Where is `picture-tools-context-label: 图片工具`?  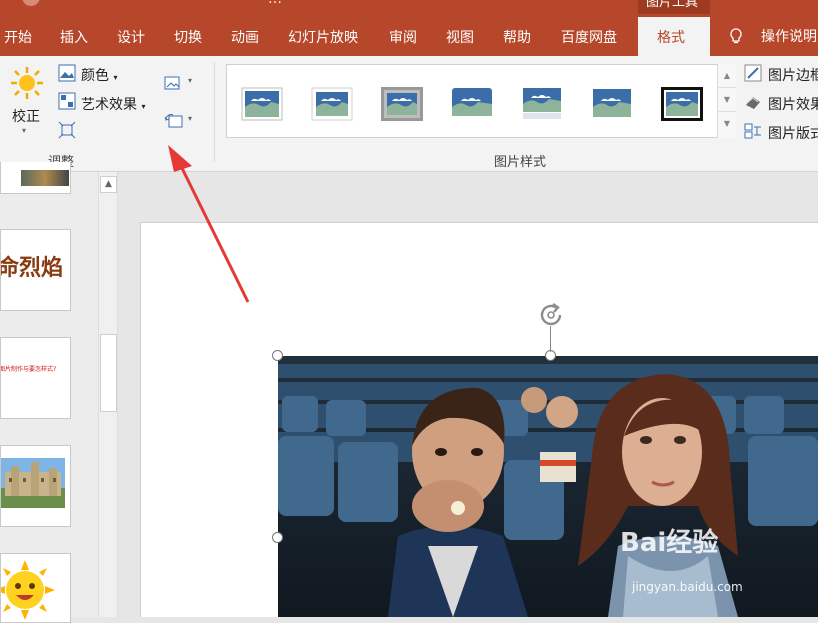 picture-tools-context-label: 图片工具 is located at coordinates (674, 7).